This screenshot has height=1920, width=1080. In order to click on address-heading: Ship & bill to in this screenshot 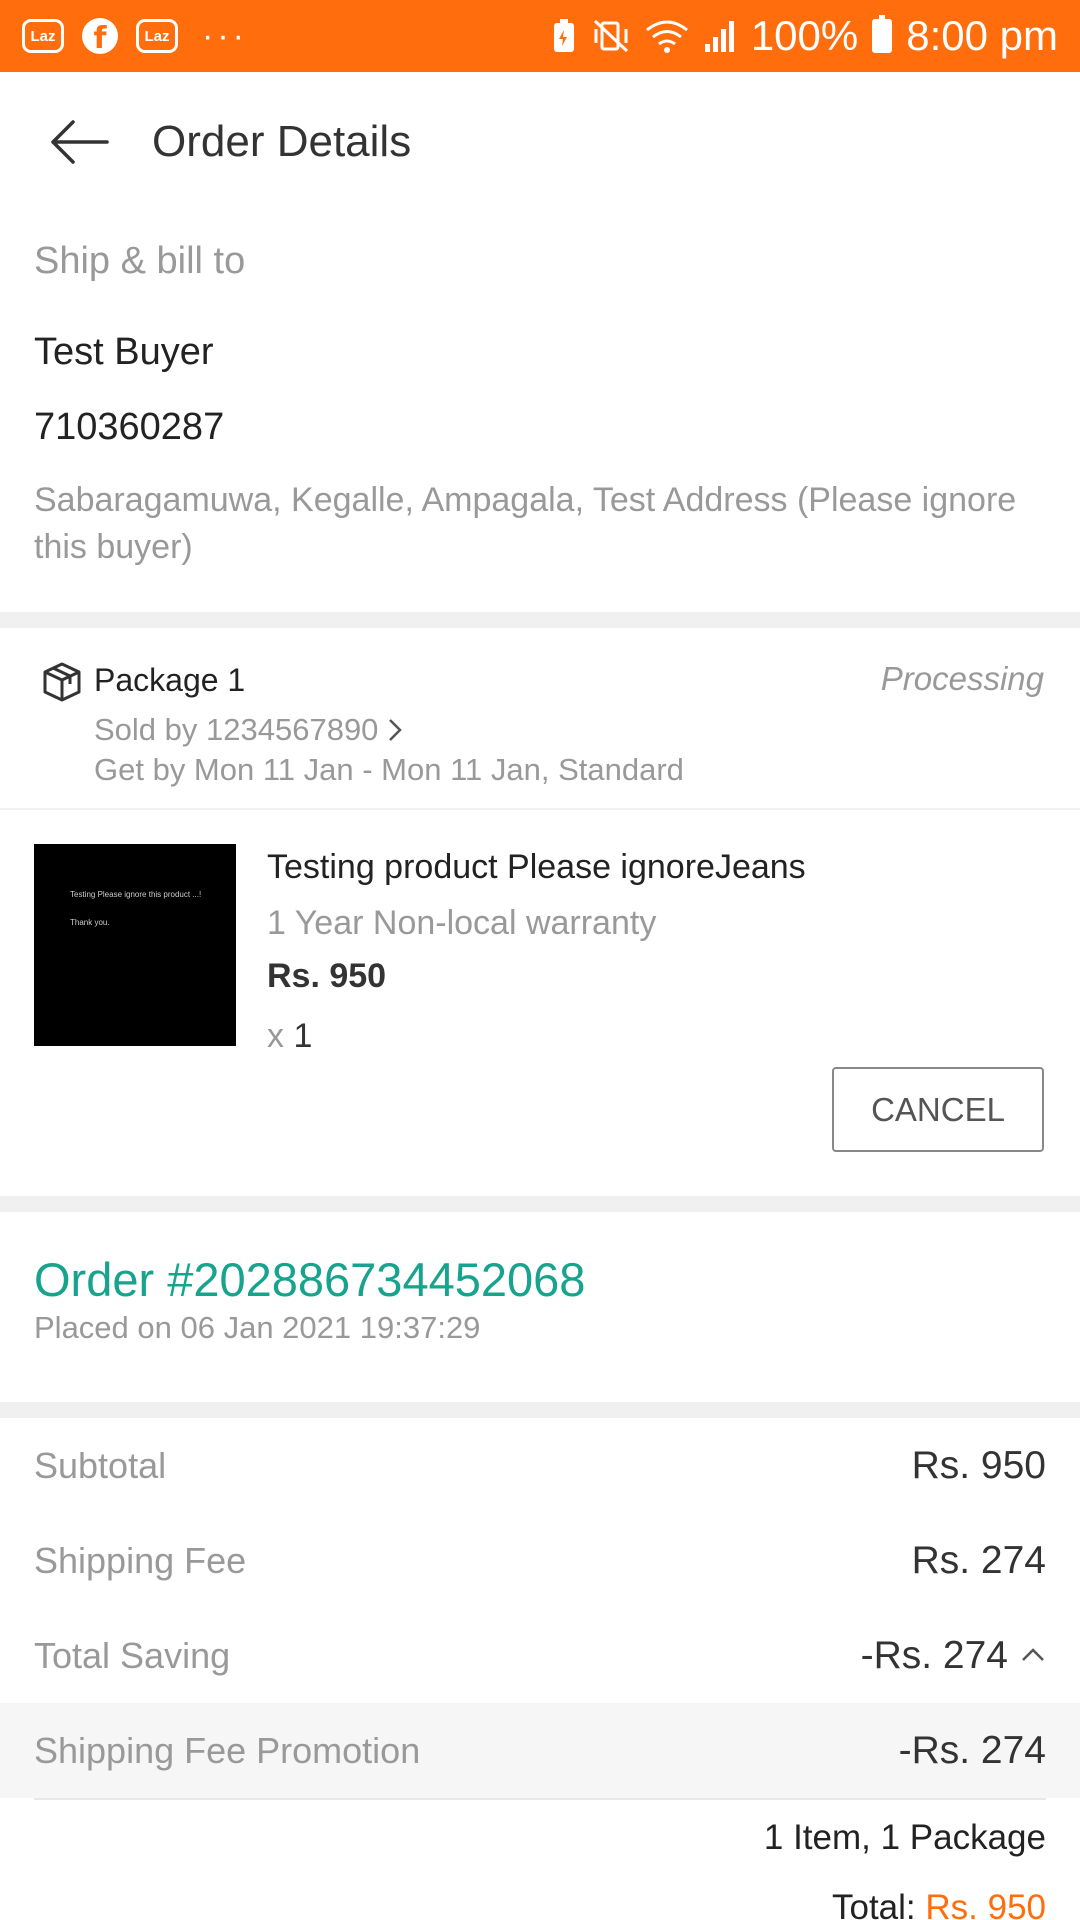, I will do `click(140, 261)`.